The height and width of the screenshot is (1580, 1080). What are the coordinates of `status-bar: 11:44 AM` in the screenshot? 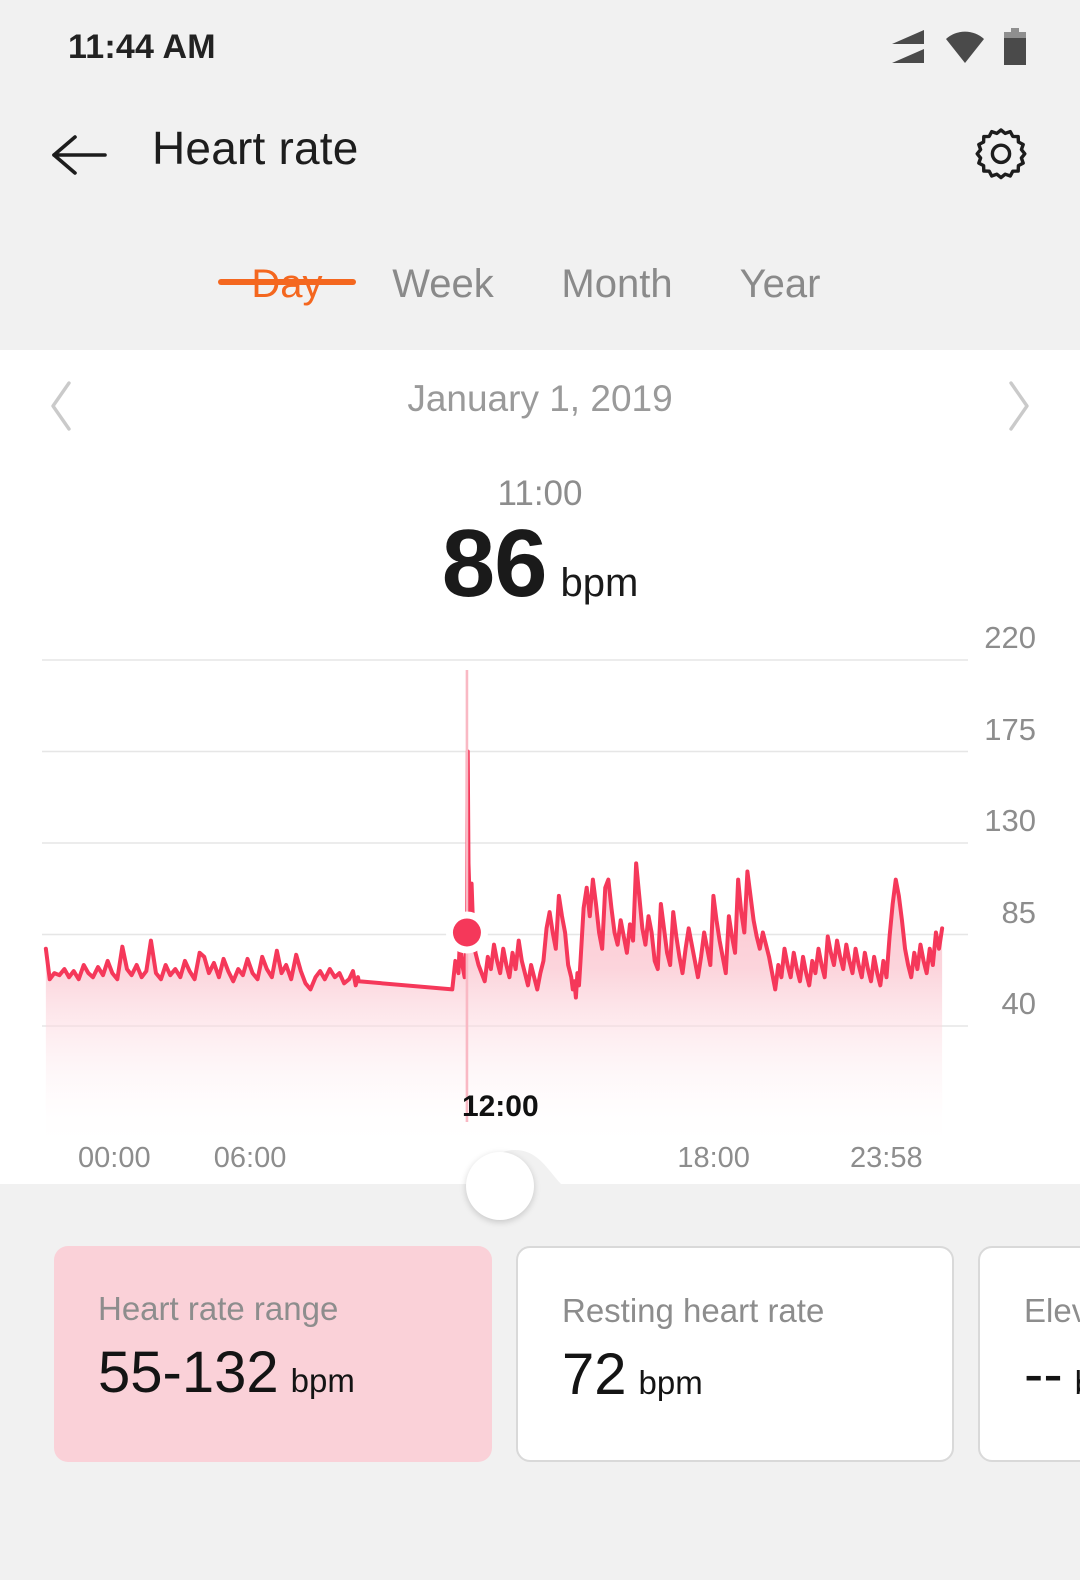 It's located at (540, 48).